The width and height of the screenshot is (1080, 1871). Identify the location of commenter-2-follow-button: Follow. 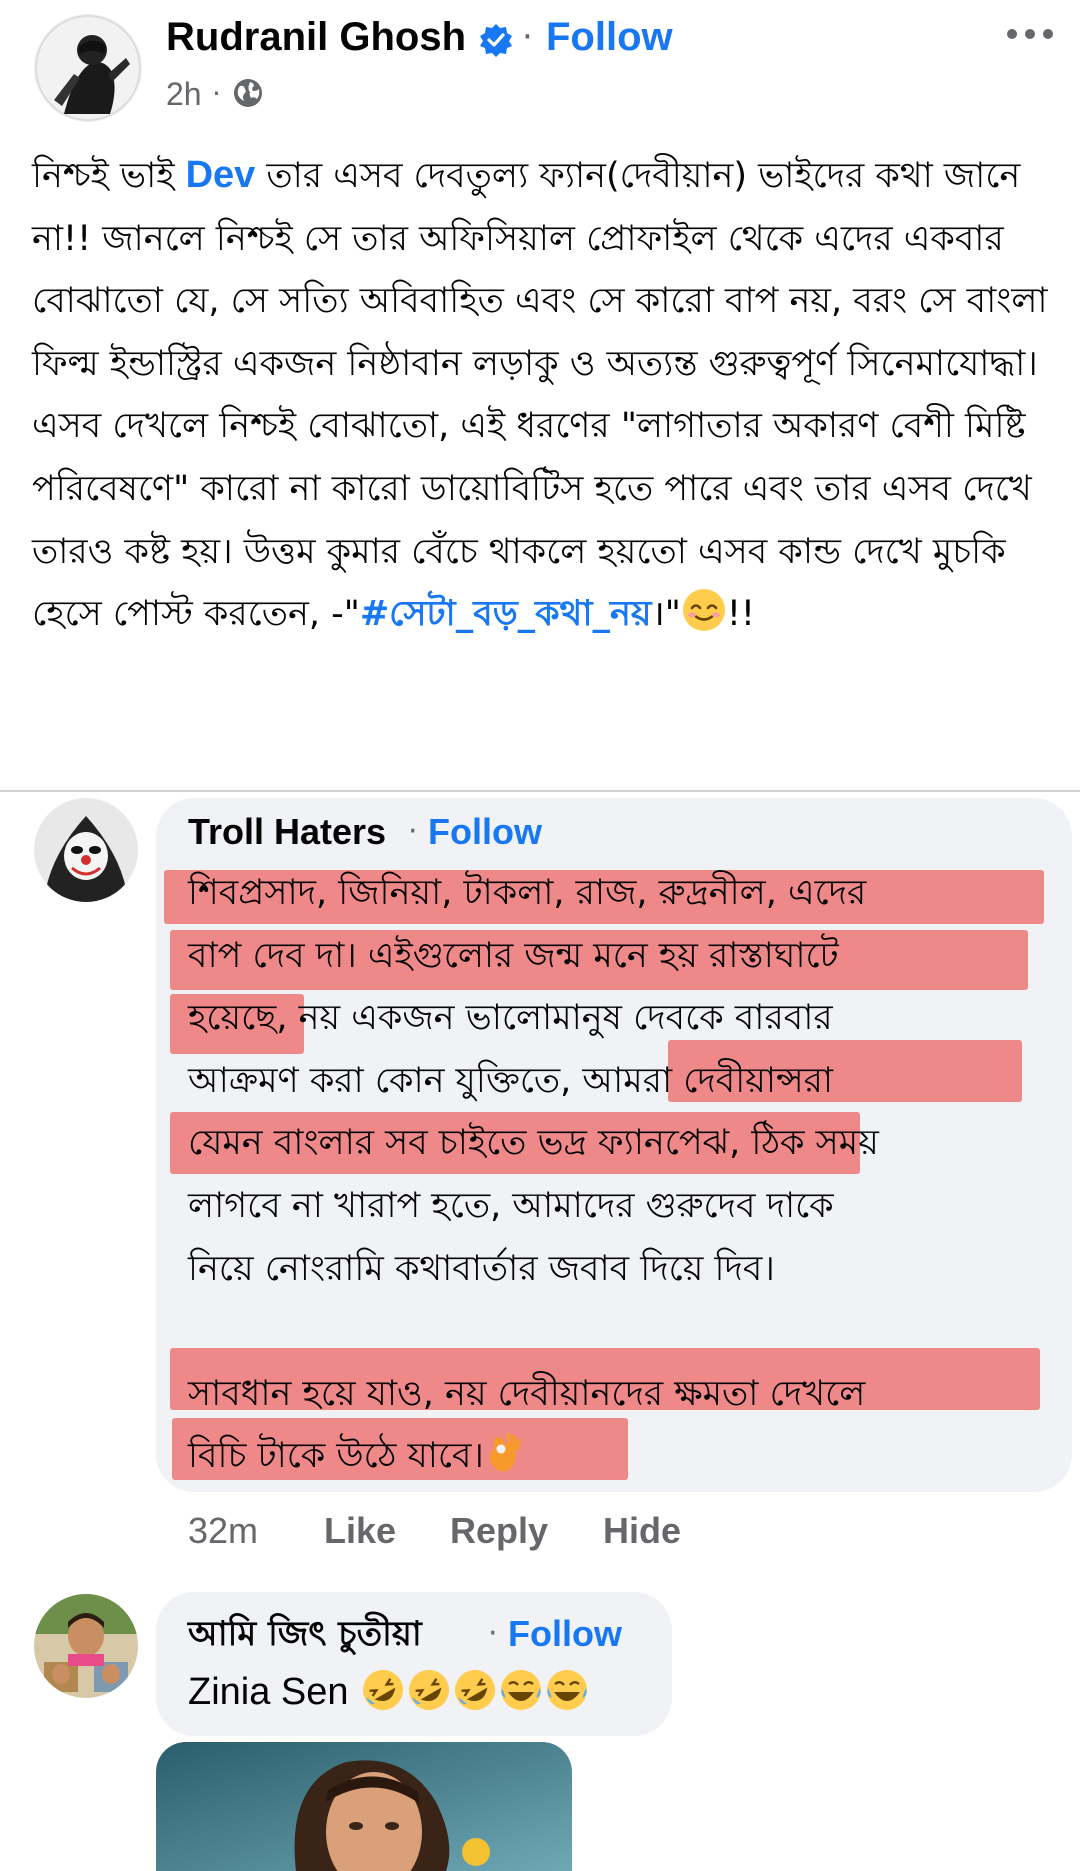
(565, 1634).